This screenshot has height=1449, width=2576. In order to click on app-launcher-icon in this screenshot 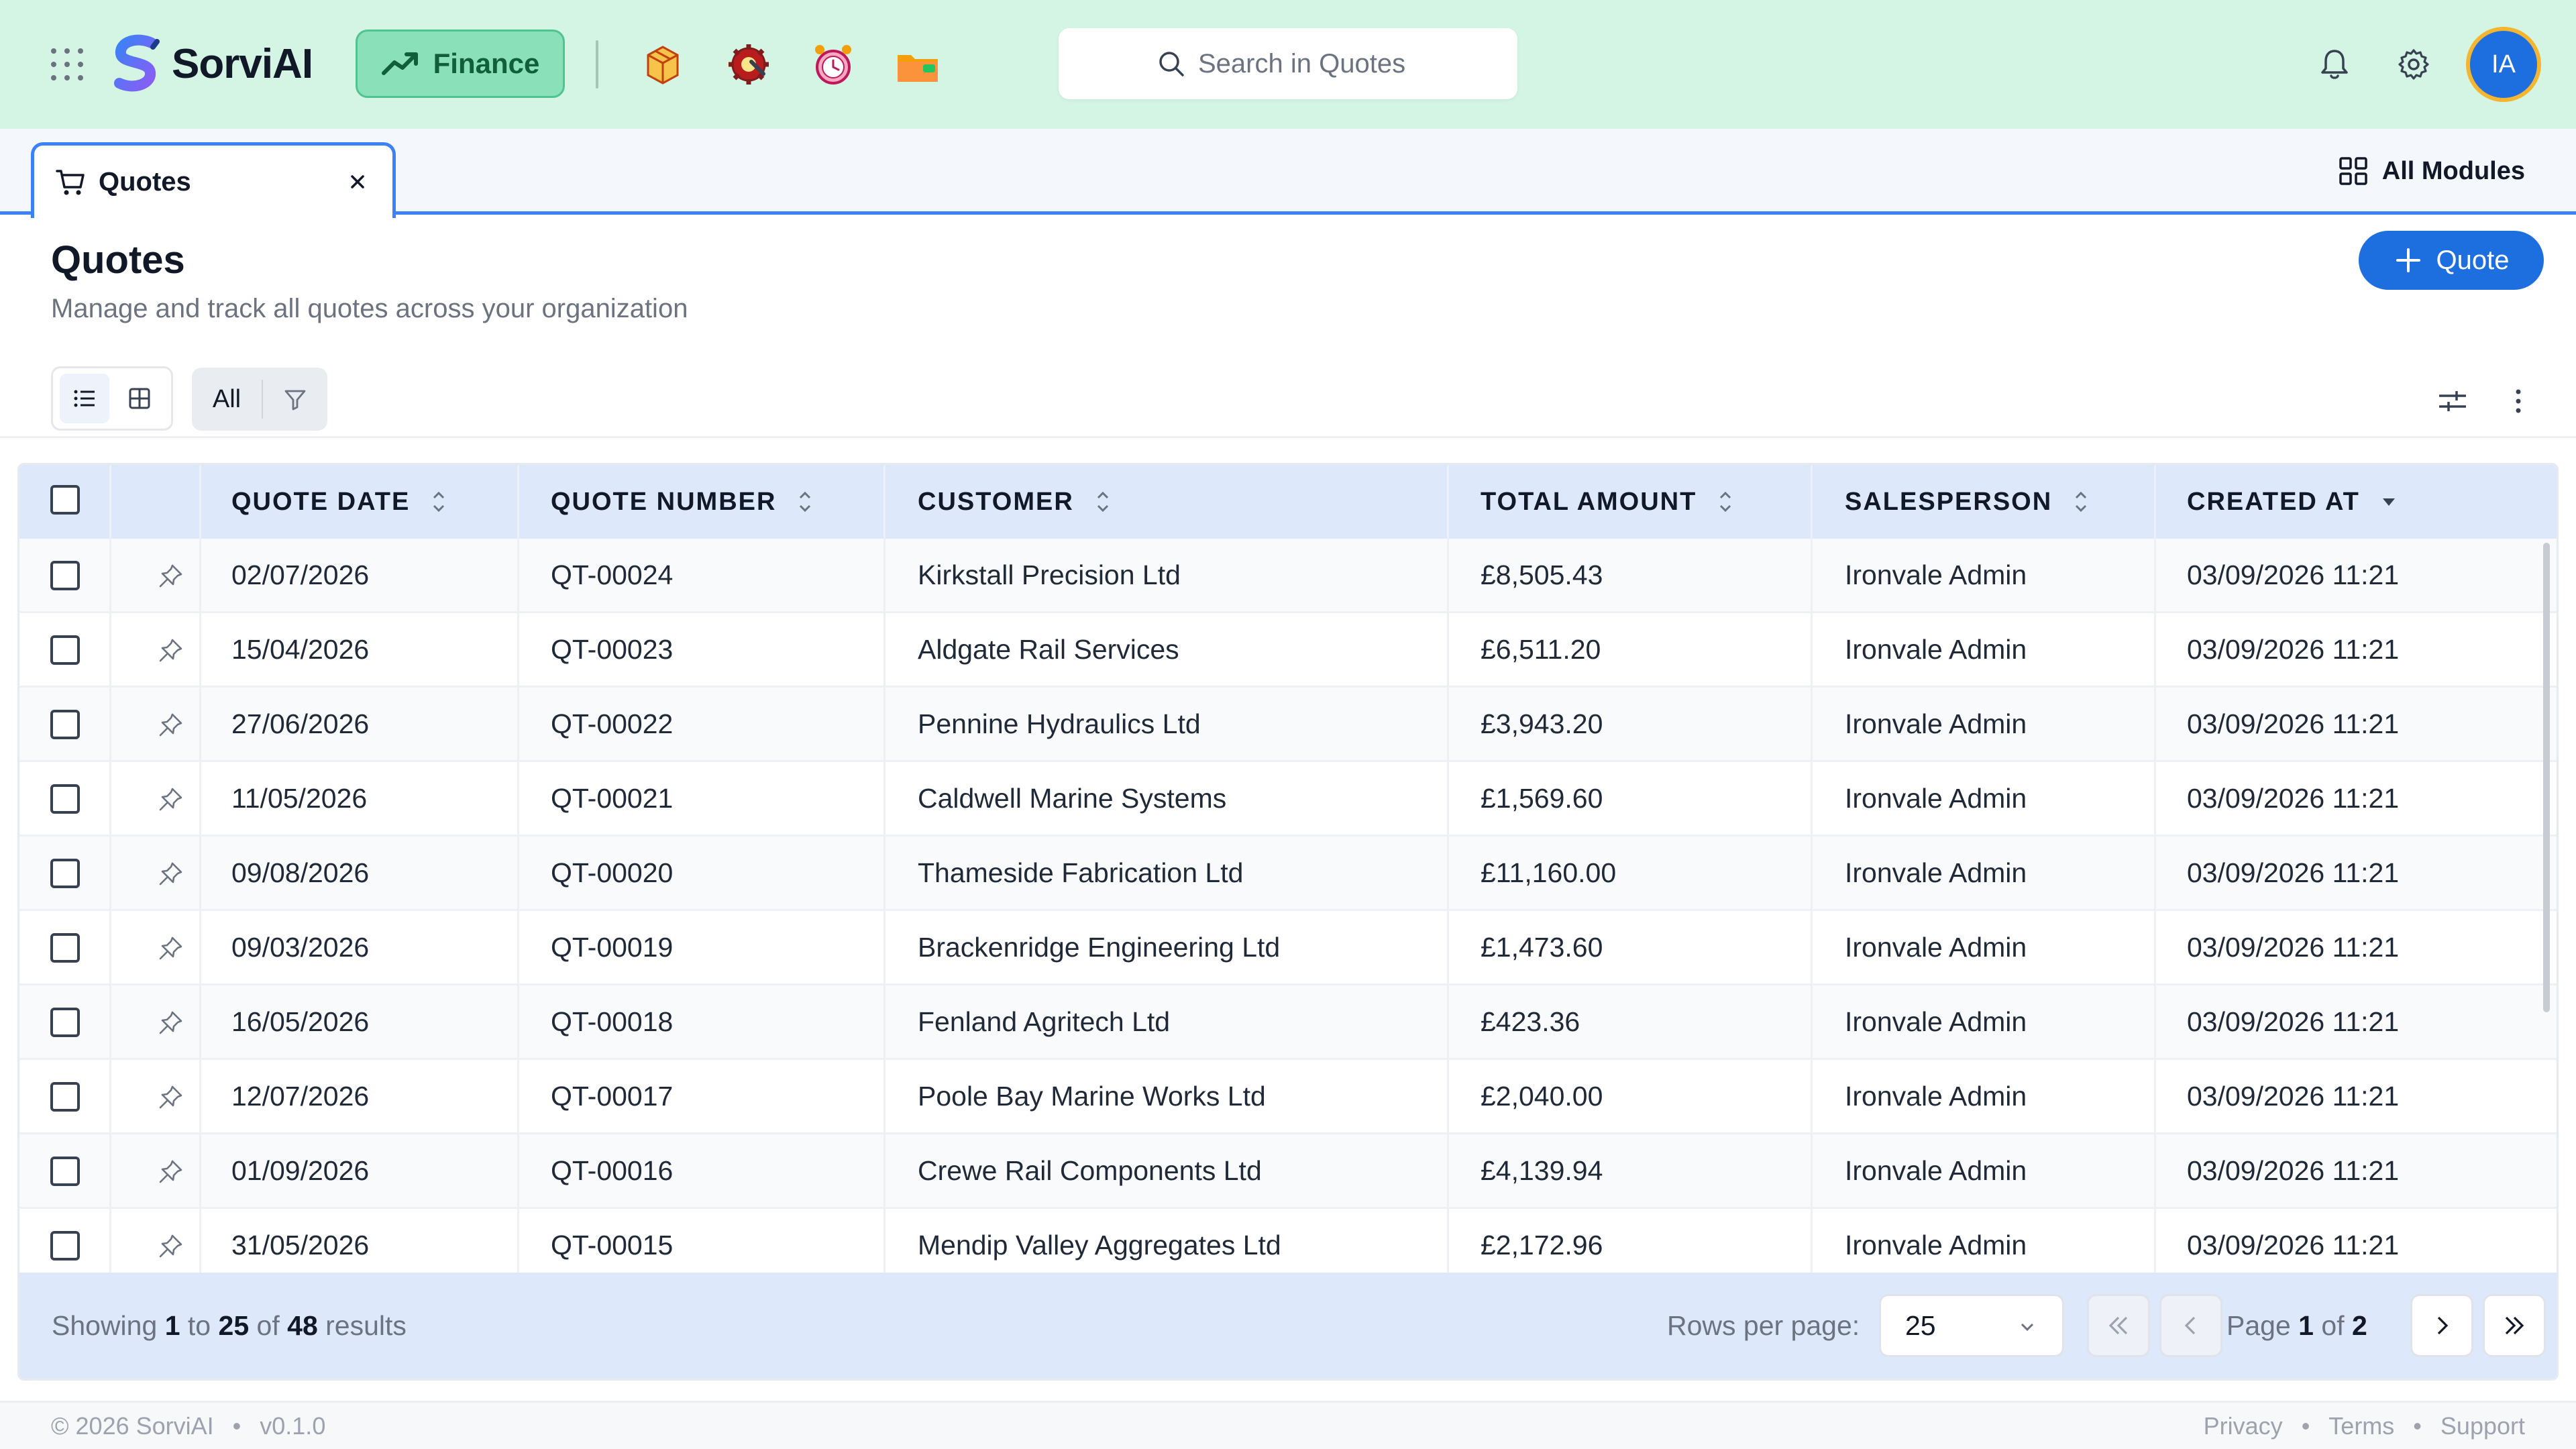, I will do `click(67, 64)`.